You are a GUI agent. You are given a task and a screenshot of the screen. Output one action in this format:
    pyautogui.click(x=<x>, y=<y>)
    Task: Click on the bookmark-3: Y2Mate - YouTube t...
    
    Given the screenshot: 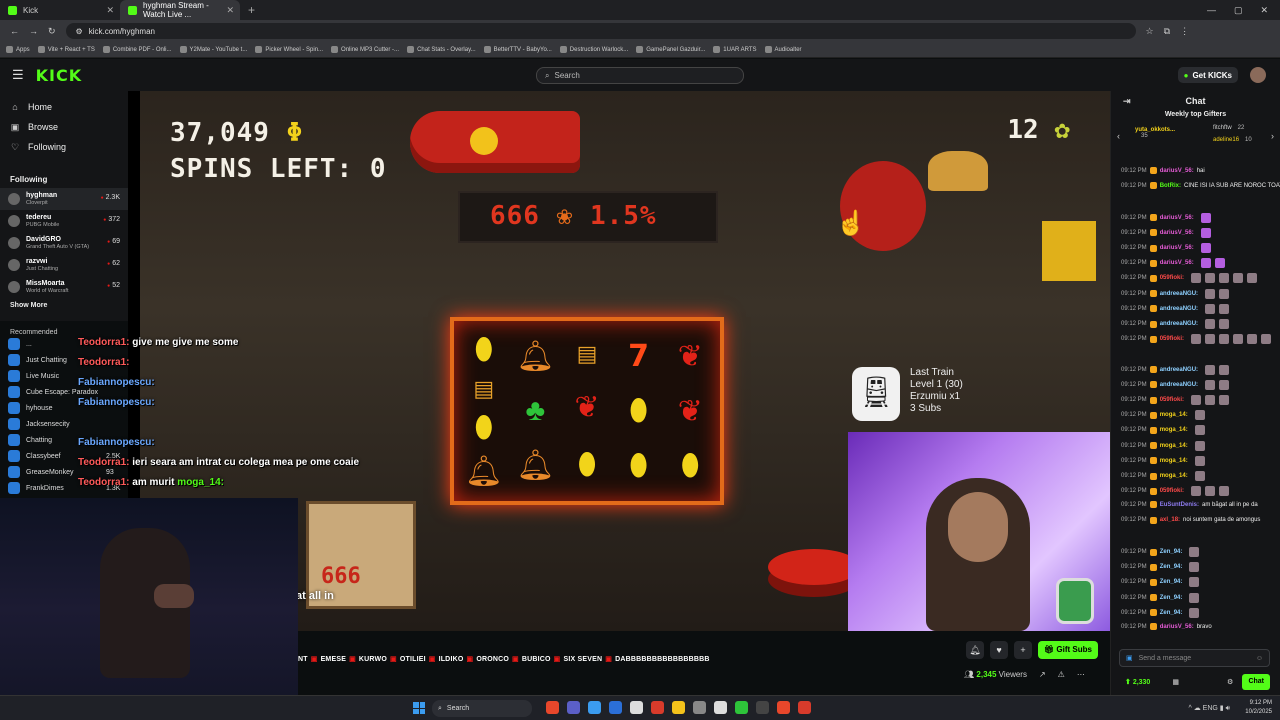 What is the action you would take?
    pyautogui.click(x=213, y=49)
    